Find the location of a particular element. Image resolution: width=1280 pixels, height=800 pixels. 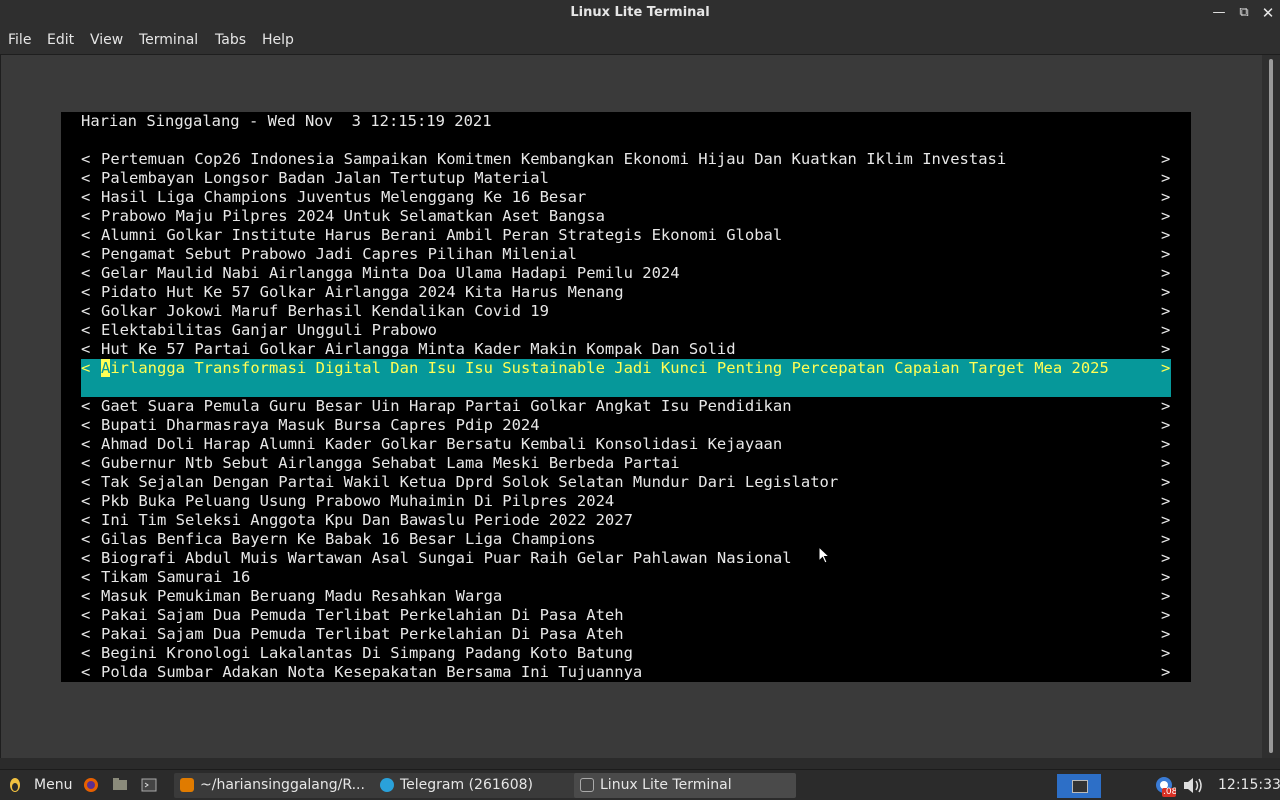

task-terminal: Linux Lite Terminal is located at coordinates (685, 785).